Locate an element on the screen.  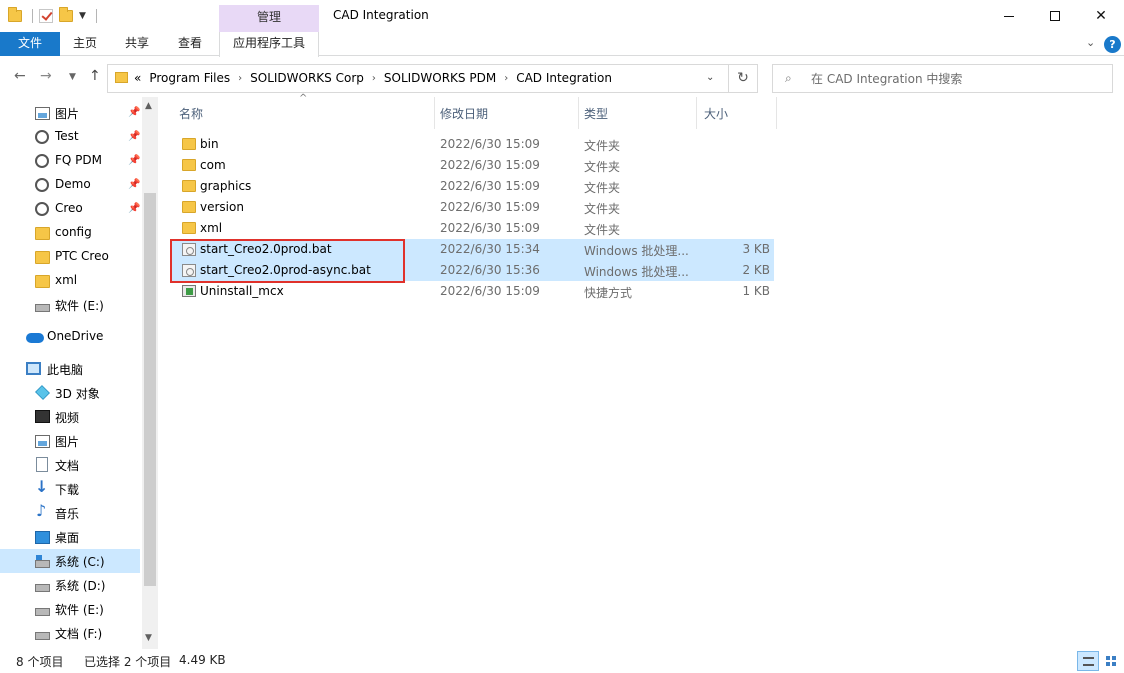
downloads-icon is located at coordinates (42, 486).